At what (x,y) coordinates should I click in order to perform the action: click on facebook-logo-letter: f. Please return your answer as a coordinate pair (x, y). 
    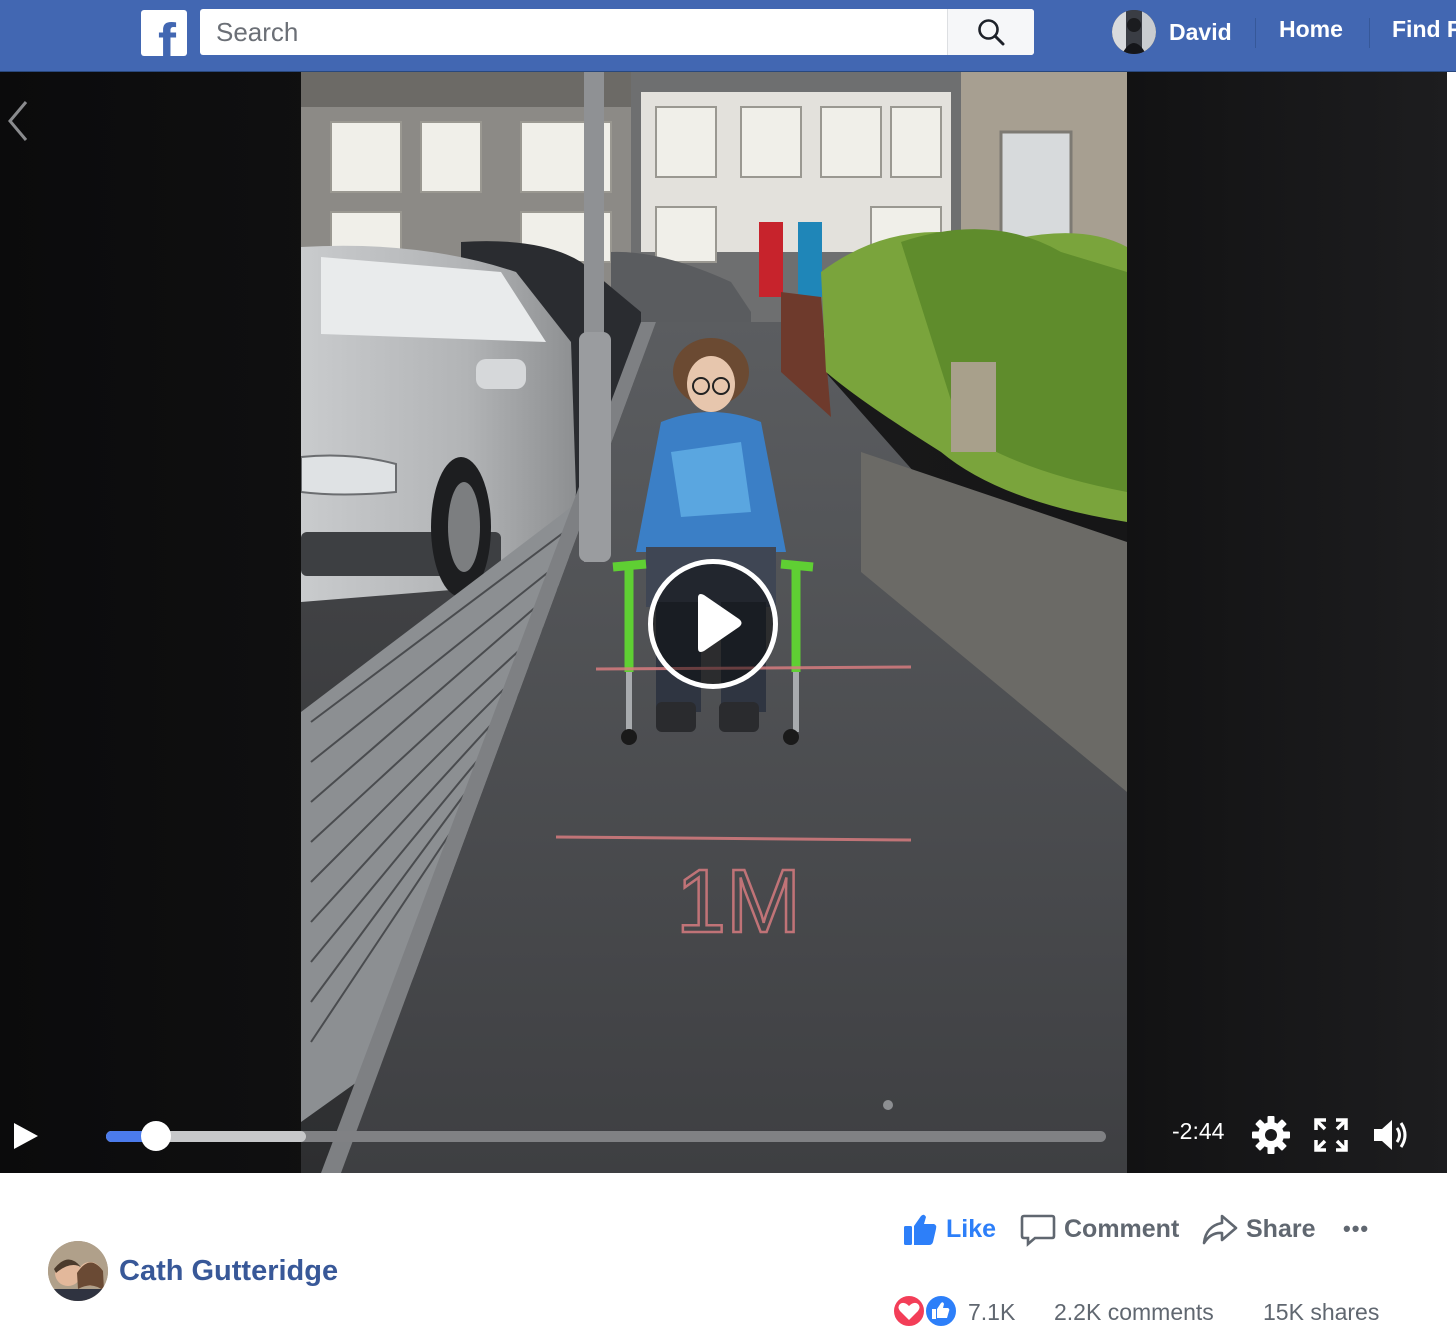
    Looking at the image, I should click on (167, 34).